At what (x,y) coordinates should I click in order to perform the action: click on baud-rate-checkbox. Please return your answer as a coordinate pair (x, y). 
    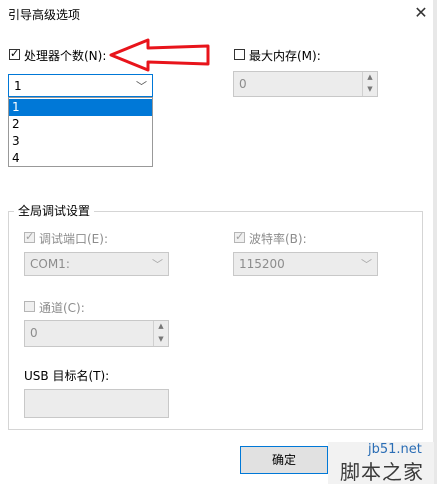
    Looking at the image, I should click on (239, 237).